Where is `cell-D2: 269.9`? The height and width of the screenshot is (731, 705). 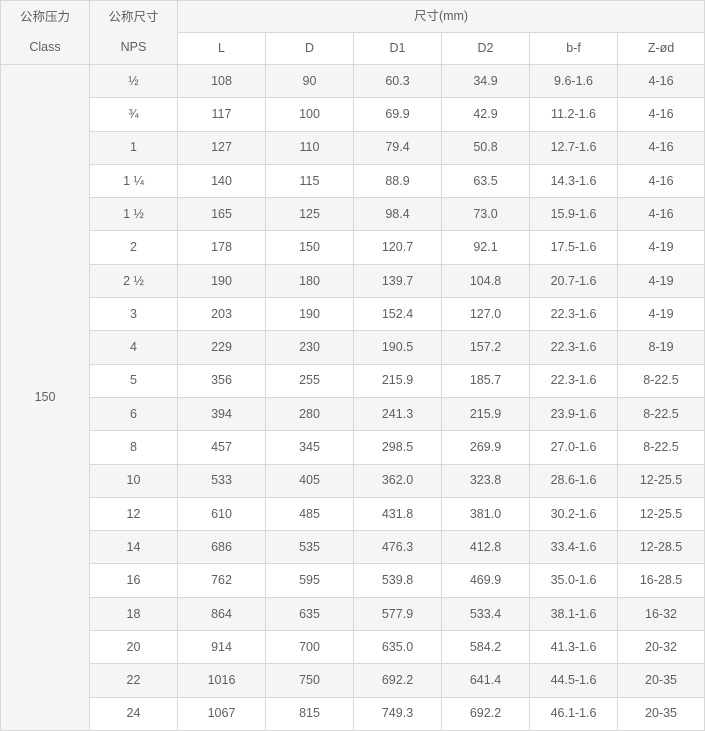 cell-D2: 269.9 is located at coordinates (485, 447).